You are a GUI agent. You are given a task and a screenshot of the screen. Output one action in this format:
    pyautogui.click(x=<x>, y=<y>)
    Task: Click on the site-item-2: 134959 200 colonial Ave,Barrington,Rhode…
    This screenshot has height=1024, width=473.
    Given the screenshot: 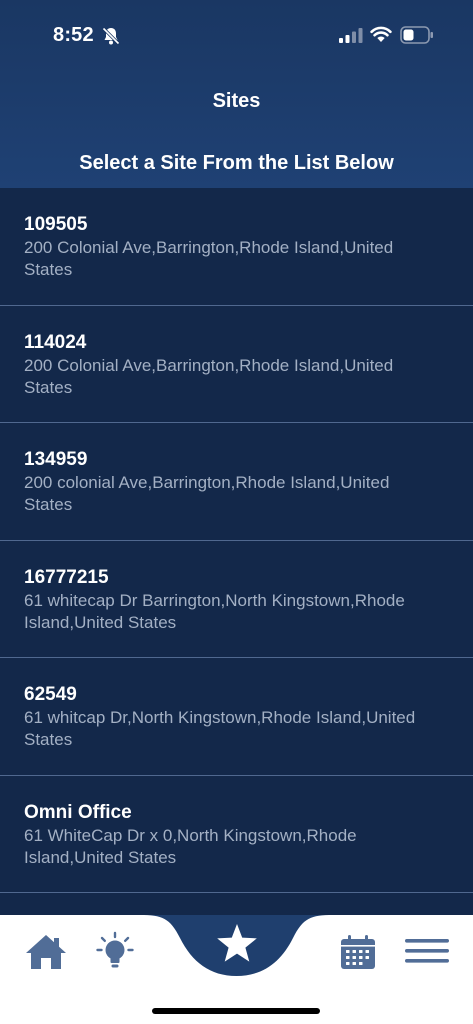 What is the action you would take?
    pyautogui.click(x=236, y=482)
    